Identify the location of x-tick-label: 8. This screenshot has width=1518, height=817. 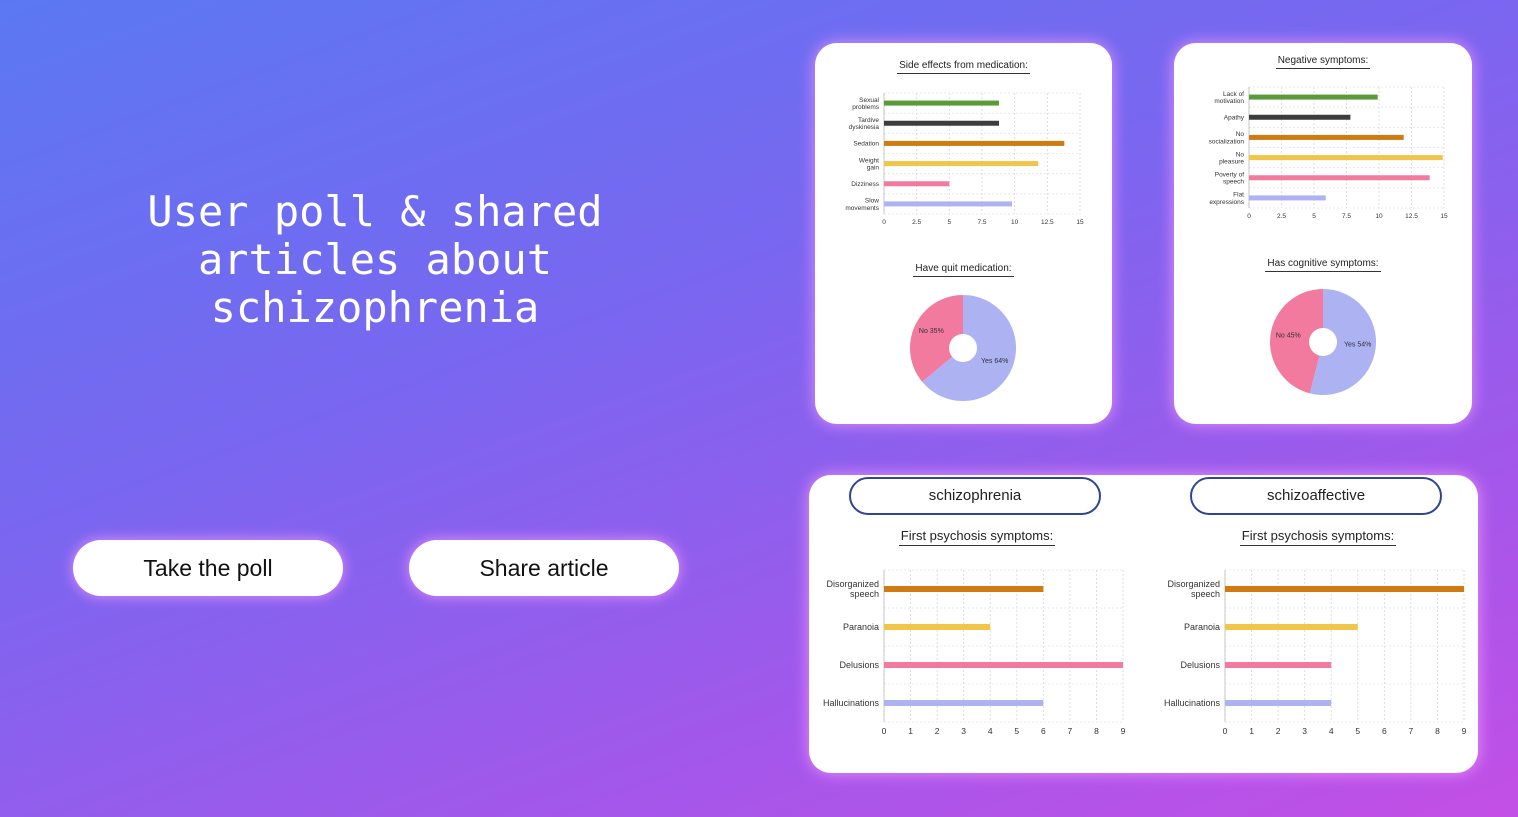
(1437, 731).